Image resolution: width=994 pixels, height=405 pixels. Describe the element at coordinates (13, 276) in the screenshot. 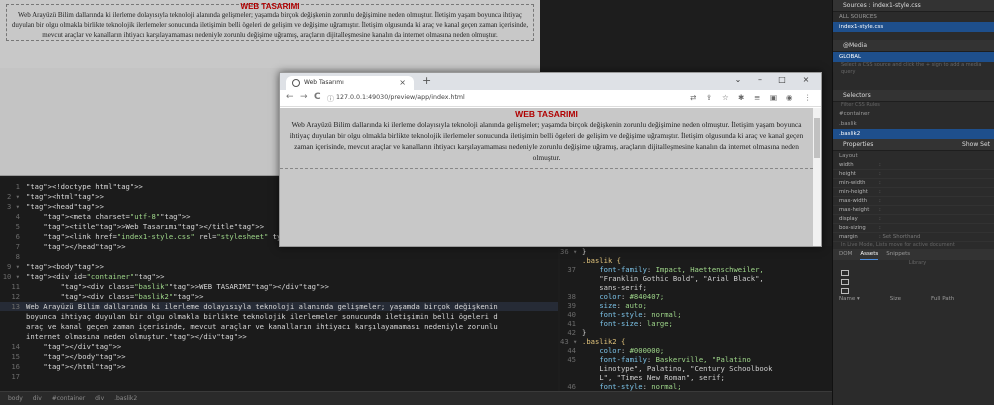

I see `line-number: 10 ▾` at that location.